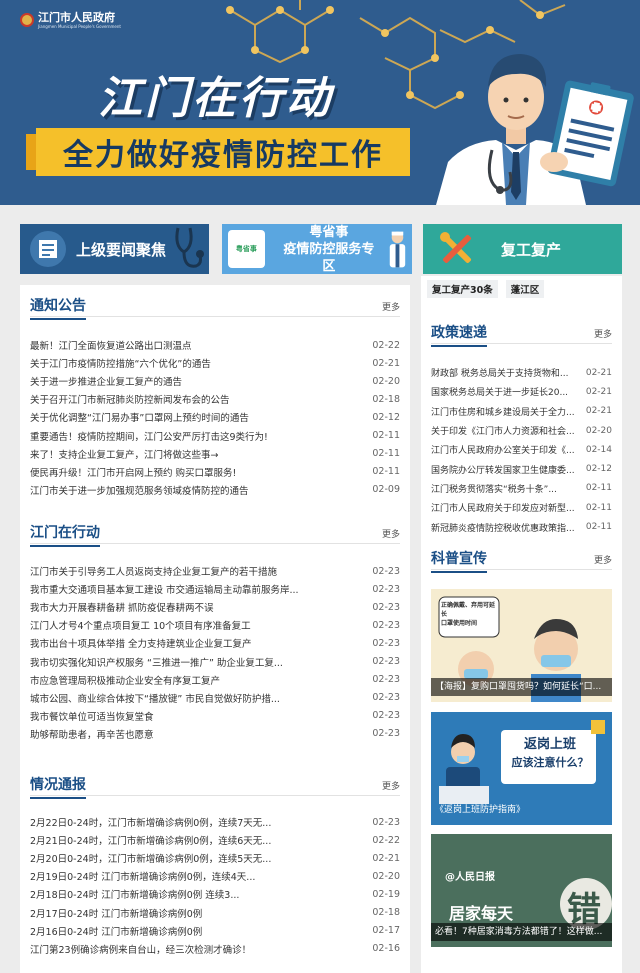  What do you see at coordinates (215, 716) in the screenshot?
I see `list-item: 我市餐饮单位可适当恢复堂食 02-23` at bounding box center [215, 716].